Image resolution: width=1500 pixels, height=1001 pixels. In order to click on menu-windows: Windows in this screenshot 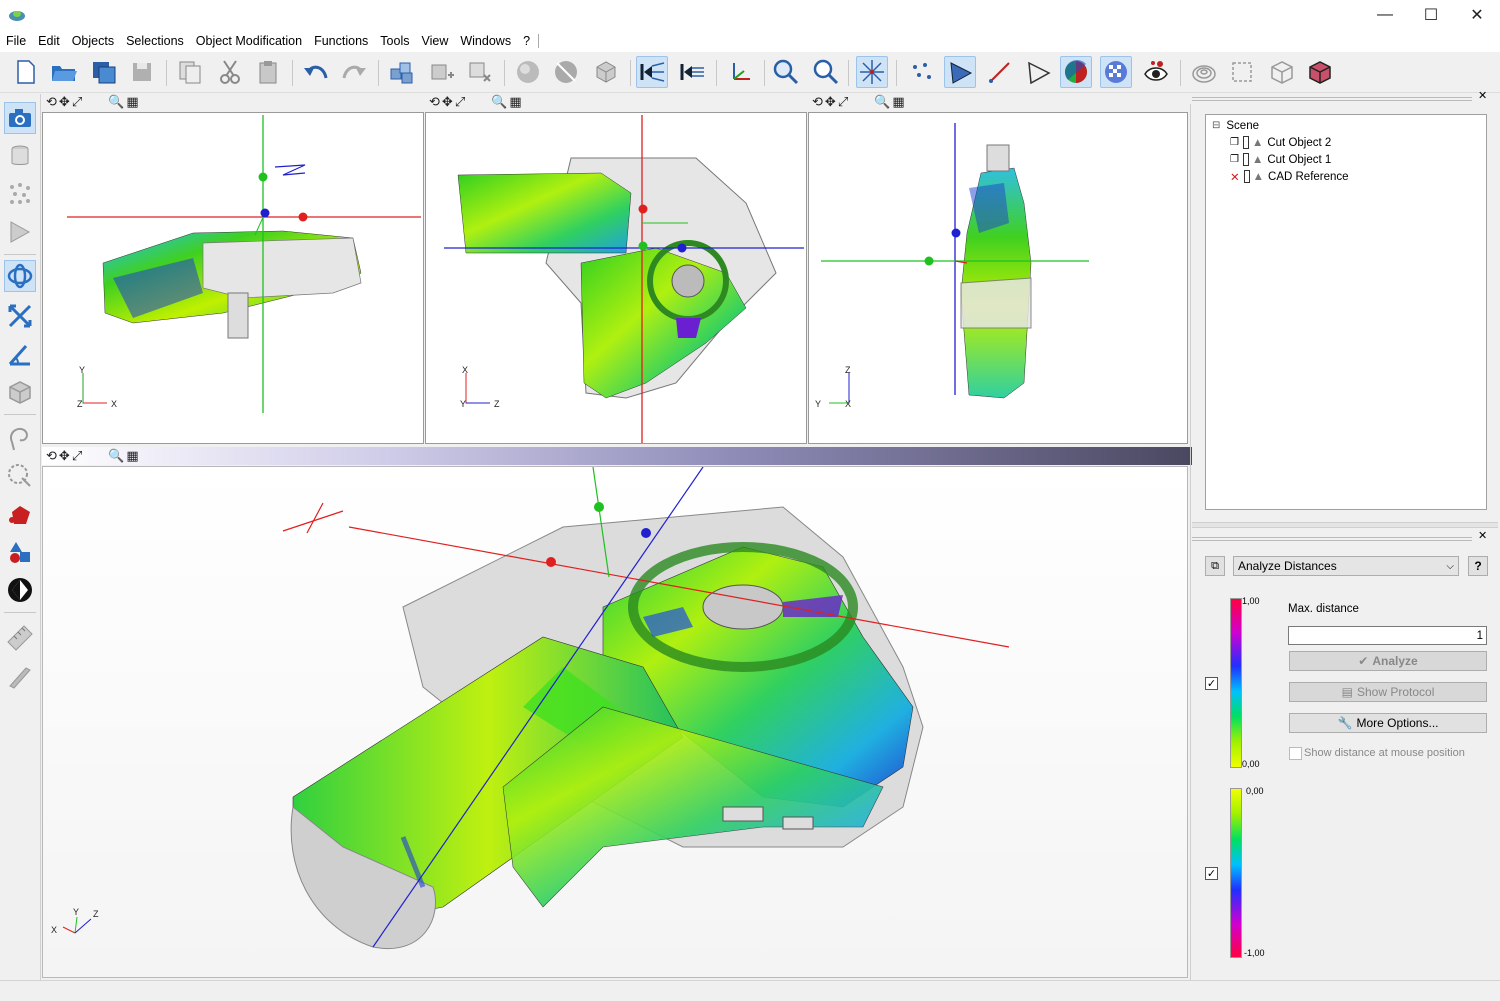, I will do `click(485, 41)`.